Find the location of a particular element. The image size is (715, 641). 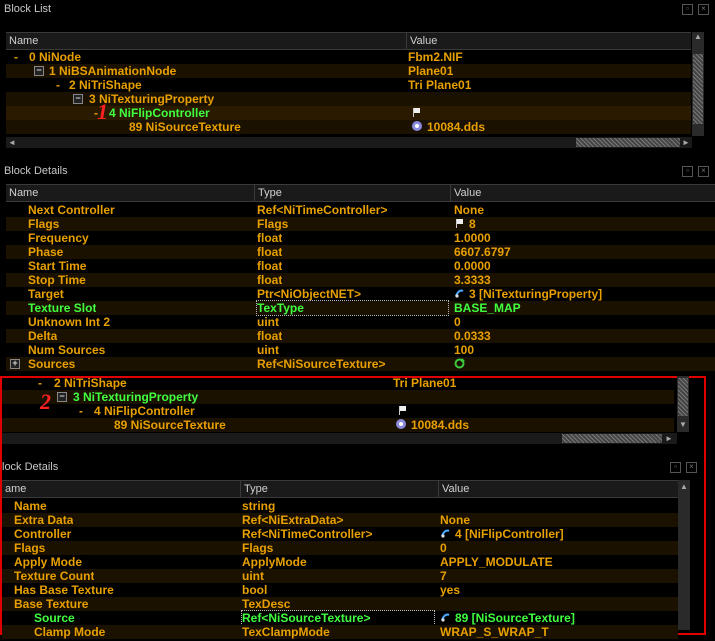

tree-row: - 4 NiFlipController is located at coordinates (338, 411).